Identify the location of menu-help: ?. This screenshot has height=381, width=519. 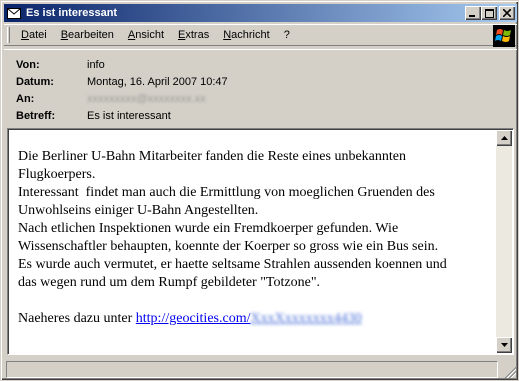
(287, 35).